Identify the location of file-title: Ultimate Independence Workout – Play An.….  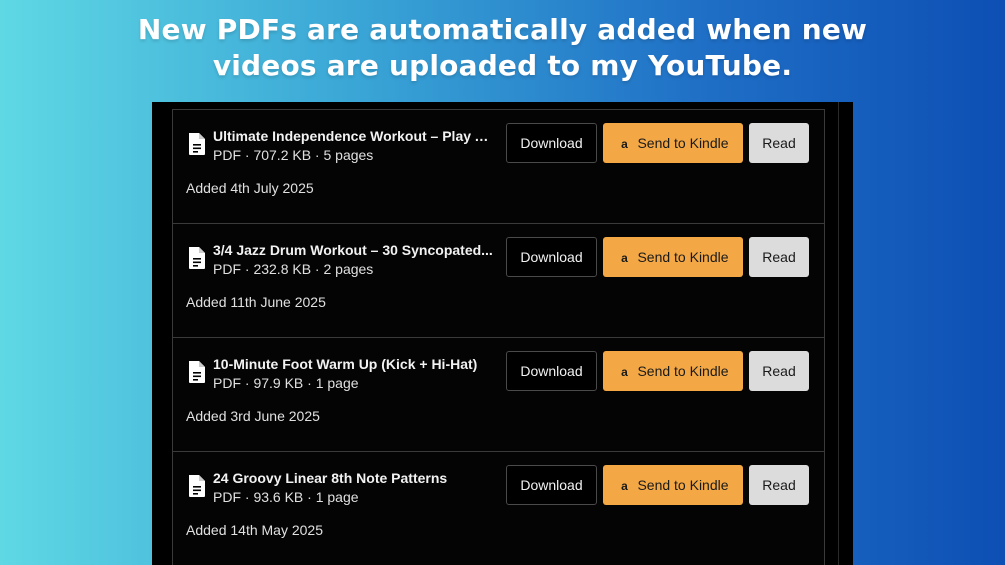
(353, 136).